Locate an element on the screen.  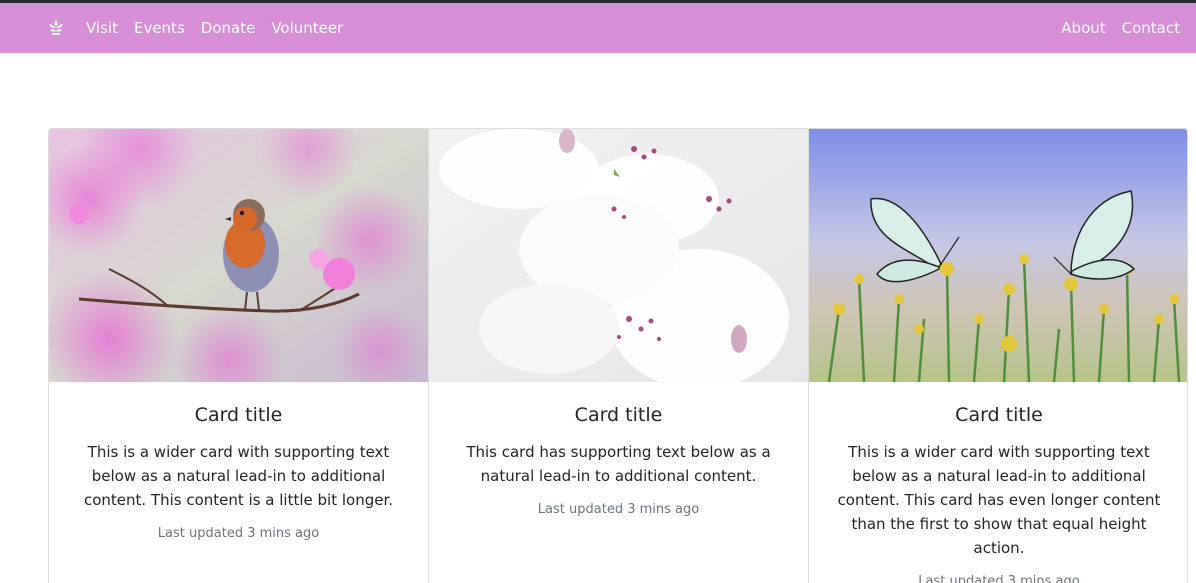
card-image-orchids is located at coordinates (618, 255).